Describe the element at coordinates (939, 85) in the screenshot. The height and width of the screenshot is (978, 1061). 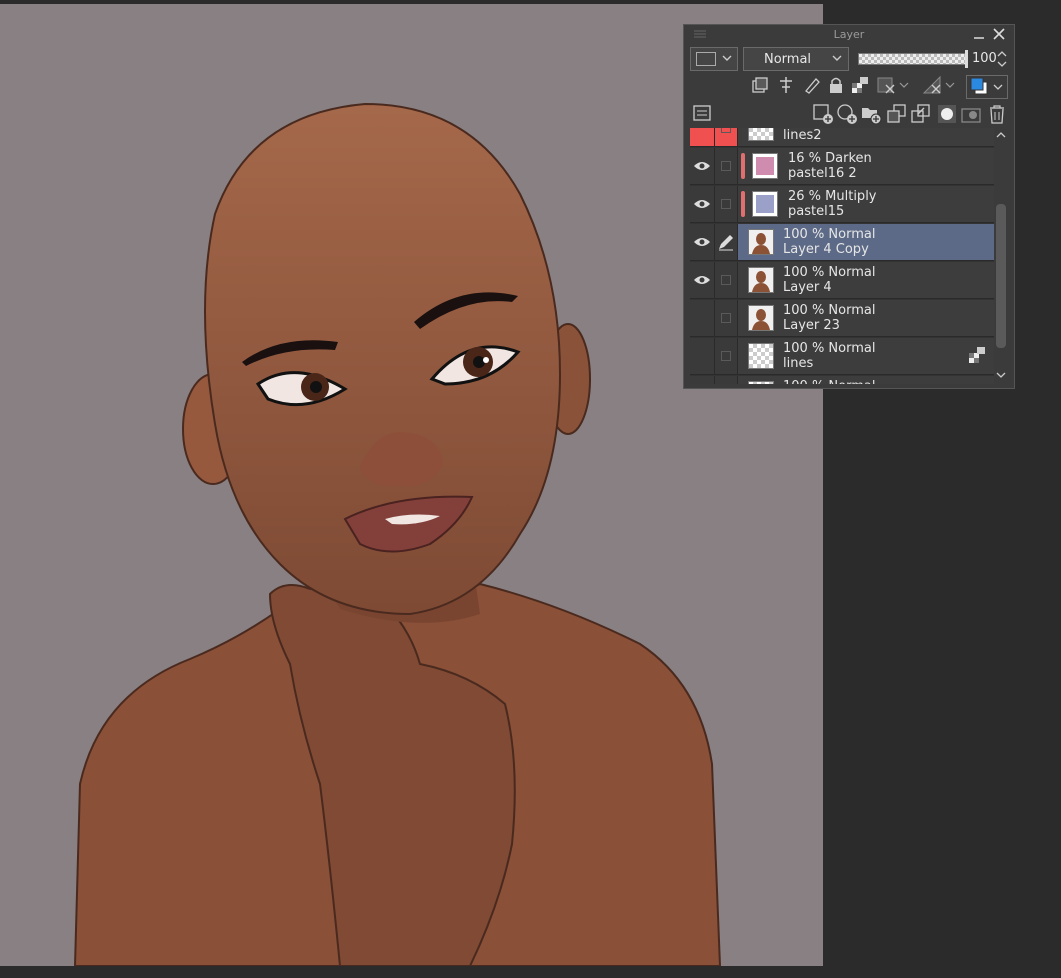
I see `ruler-icon` at that location.